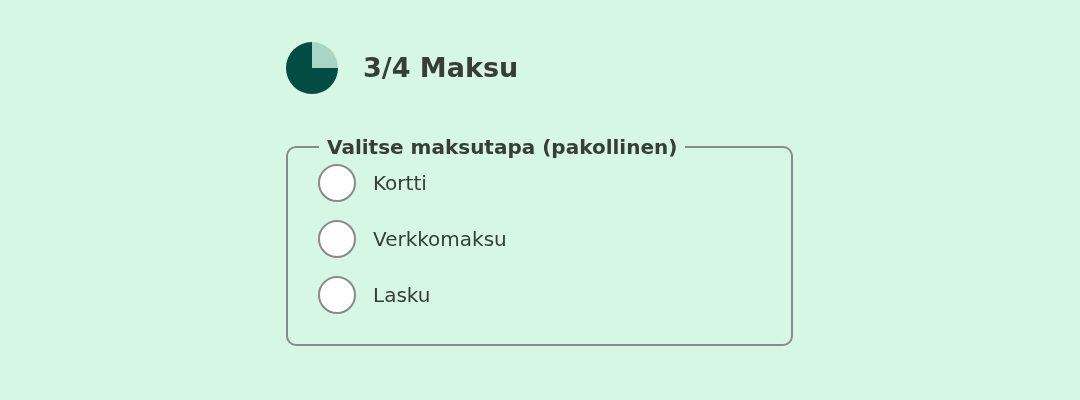  Describe the element at coordinates (440, 239) in the screenshot. I see `option-label: Verkkomaksu` at that location.